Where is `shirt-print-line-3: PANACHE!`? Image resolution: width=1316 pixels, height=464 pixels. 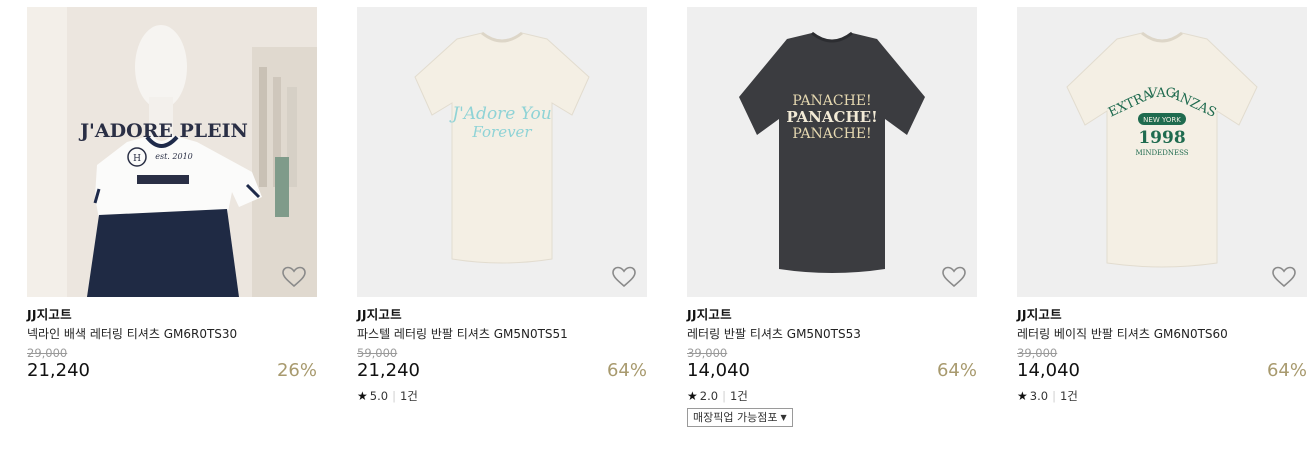
shirt-print-line-3: PANACHE! is located at coordinates (831, 134).